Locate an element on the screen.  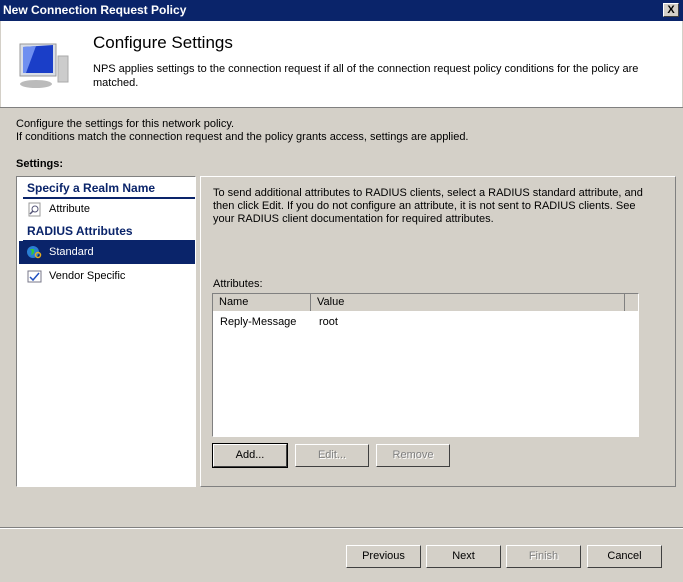
sidebar-item-label: Standard is located at coordinates (71, 252).